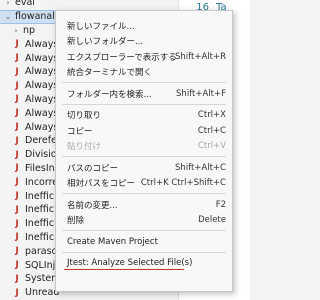 The width and height of the screenshot is (320, 300). I want to click on menu-item-label: コピー, so click(80, 131).